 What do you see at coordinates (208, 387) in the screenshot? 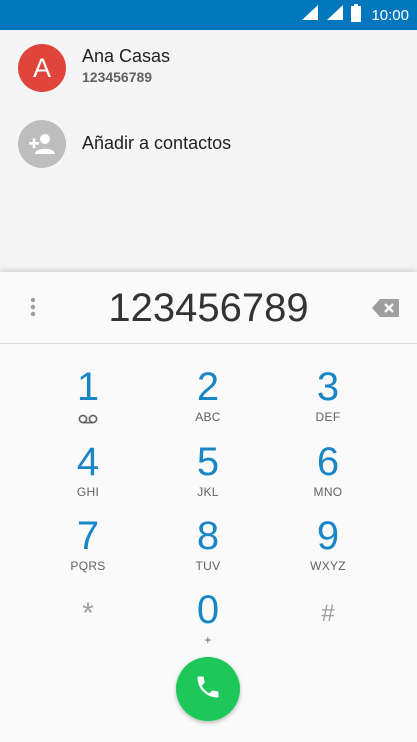
I see `key-digit: 2` at bounding box center [208, 387].